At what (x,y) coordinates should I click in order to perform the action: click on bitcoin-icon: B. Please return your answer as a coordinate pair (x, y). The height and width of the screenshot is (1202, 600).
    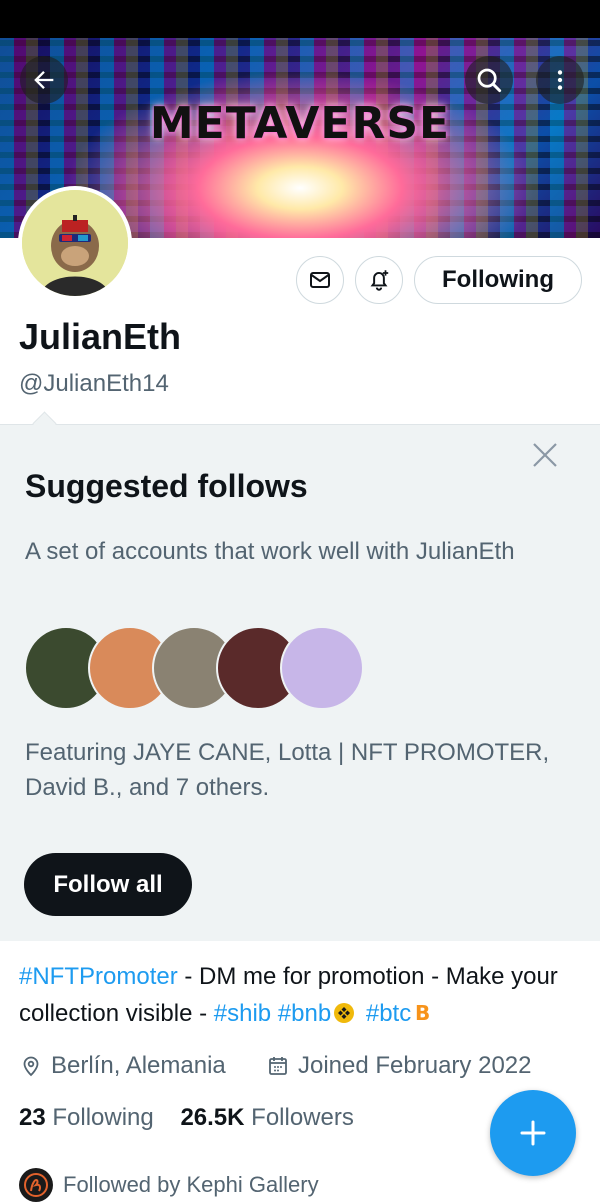
    Looking at the image, I should click on (422, 1013).